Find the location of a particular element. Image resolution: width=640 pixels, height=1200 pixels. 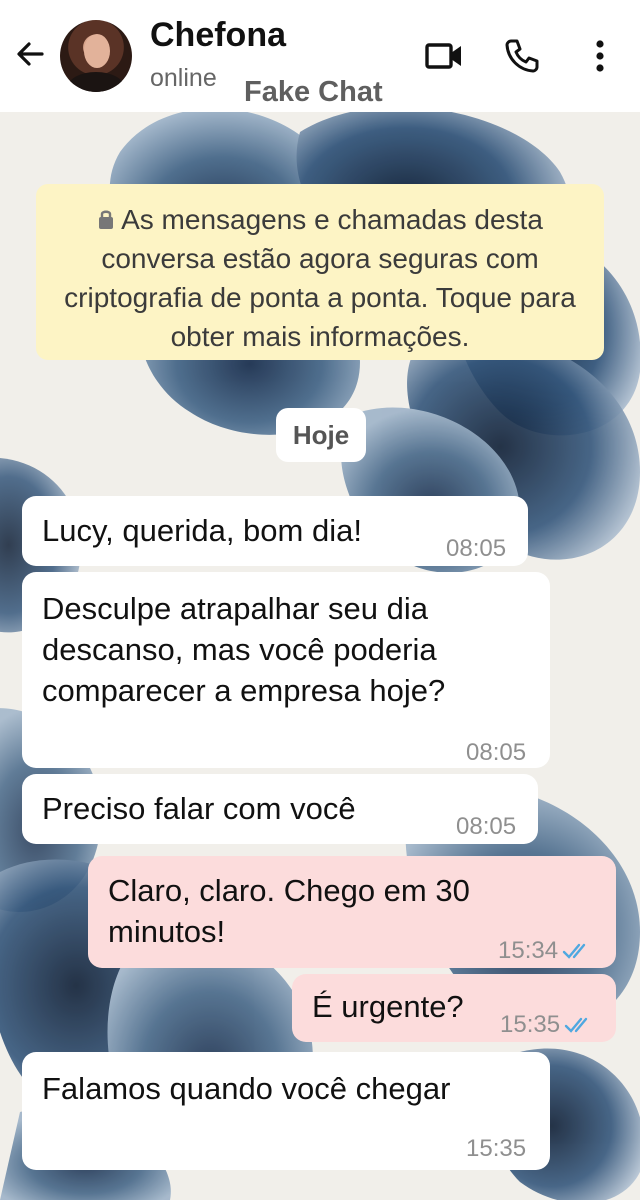

message-line: Claro, claro. Chego em 30 is located at coordinates (289, 890).